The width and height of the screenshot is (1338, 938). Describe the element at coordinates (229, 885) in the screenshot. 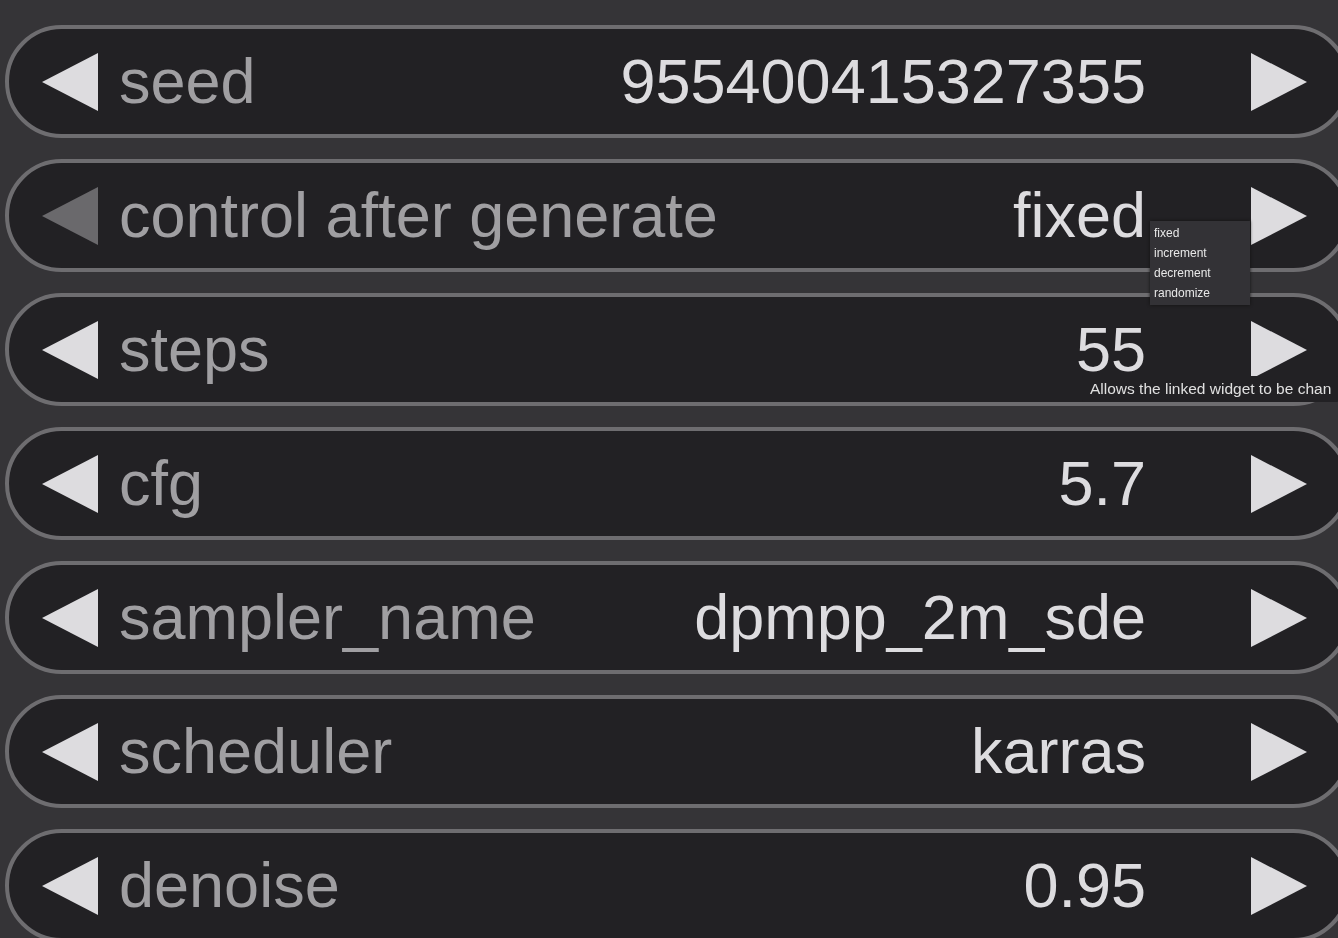

I see `widget-label: denoise` at that location.